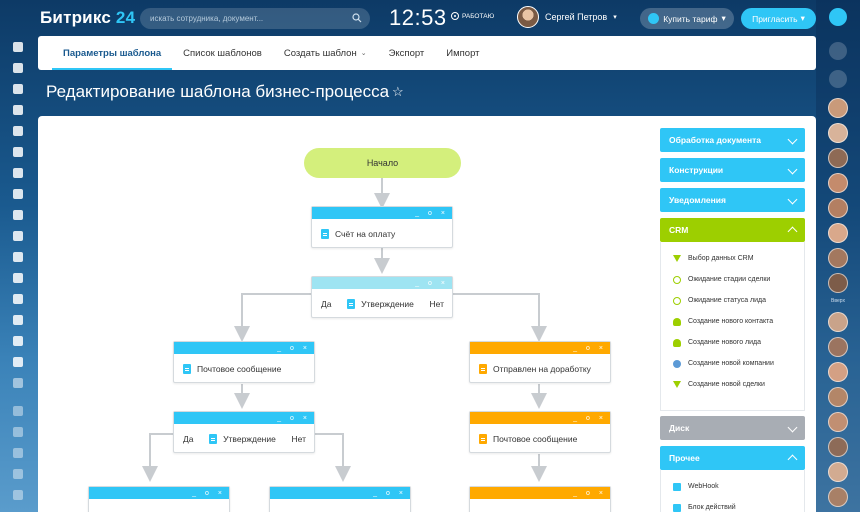 This screenshot has height=512, width=860. Describe the element at coordinates (838, 51) in the screenshot. I see `notification-icon` at that location.